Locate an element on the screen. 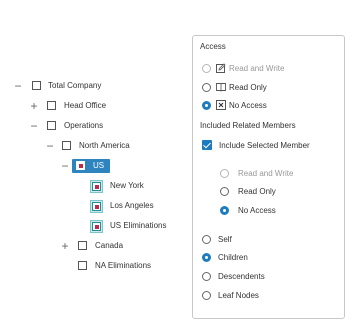  tree-node-label: US is located at coordinates (98, 166).